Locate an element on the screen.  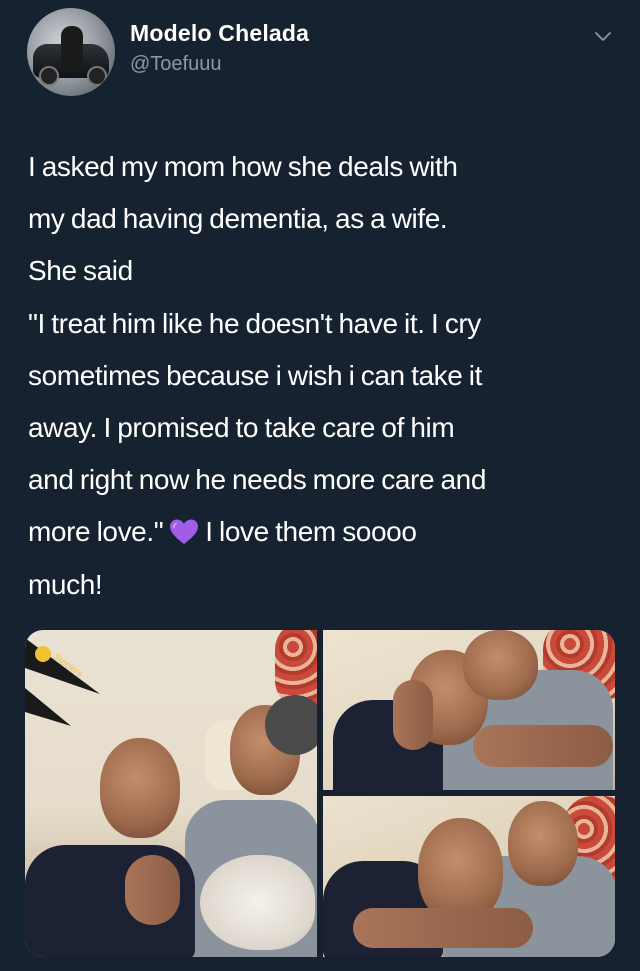
purple-heart-icon is located at coordinates (184, 532).